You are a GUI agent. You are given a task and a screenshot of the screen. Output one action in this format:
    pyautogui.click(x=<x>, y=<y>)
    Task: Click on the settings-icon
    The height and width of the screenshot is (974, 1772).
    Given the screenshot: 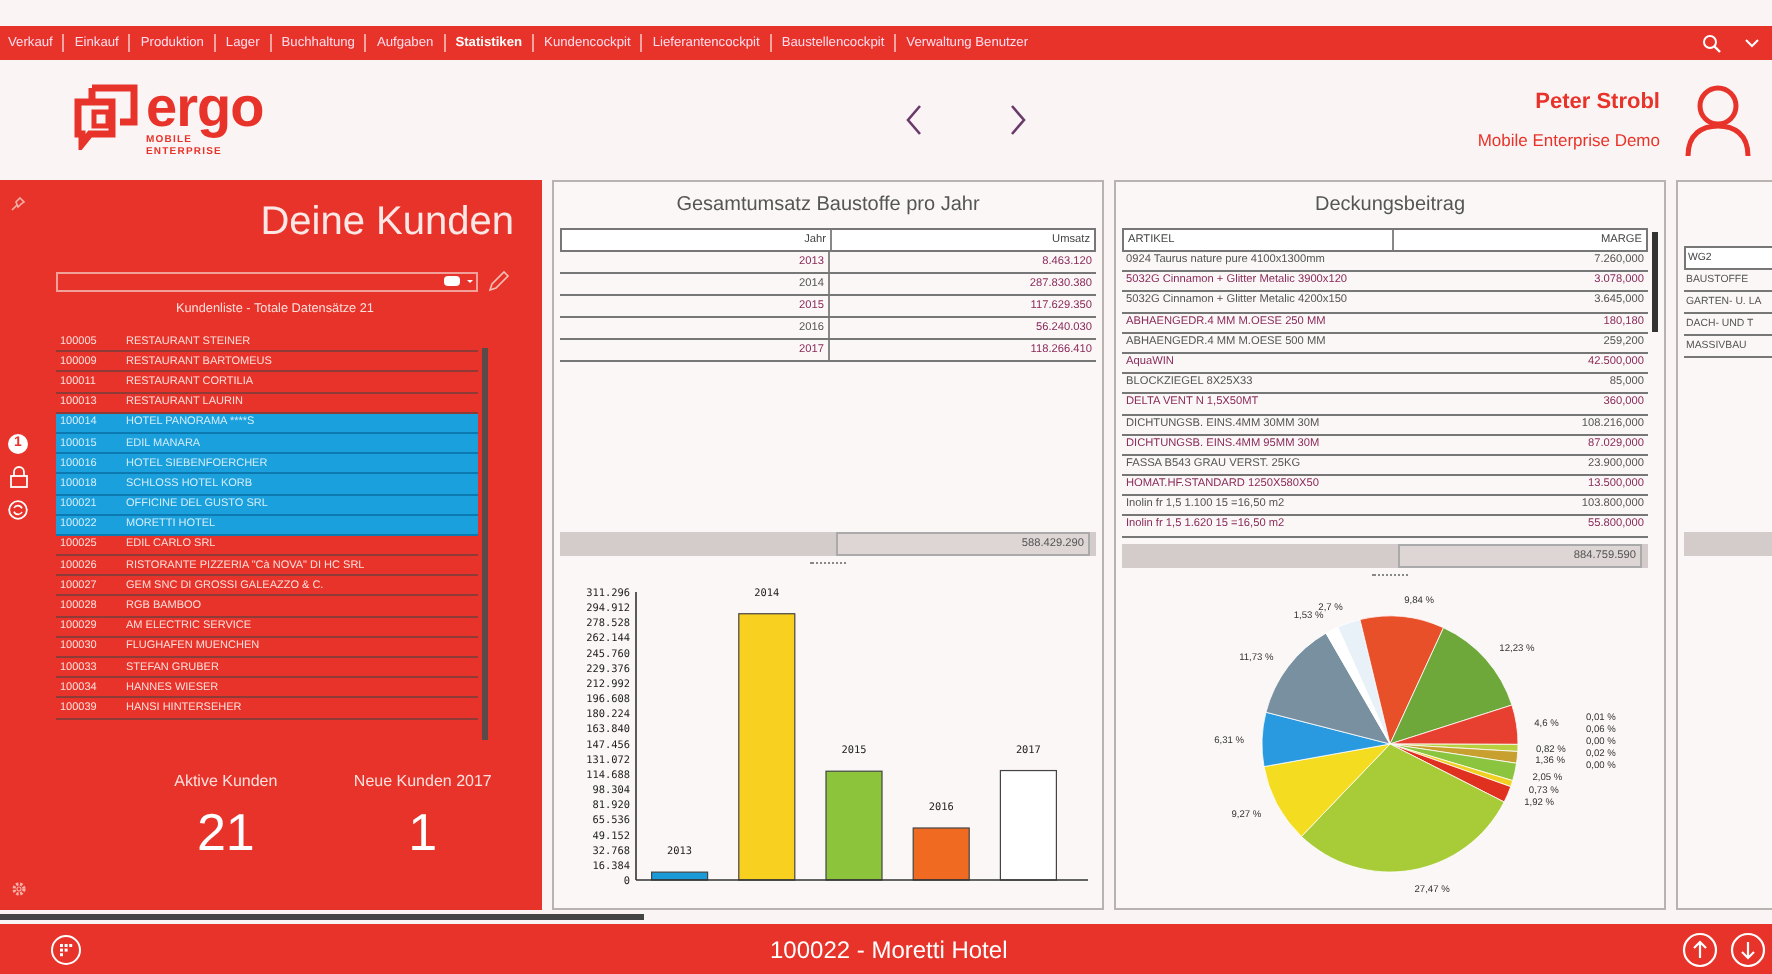 What is the action you would take?
    pyautogui.click(x=18, y=889)
    